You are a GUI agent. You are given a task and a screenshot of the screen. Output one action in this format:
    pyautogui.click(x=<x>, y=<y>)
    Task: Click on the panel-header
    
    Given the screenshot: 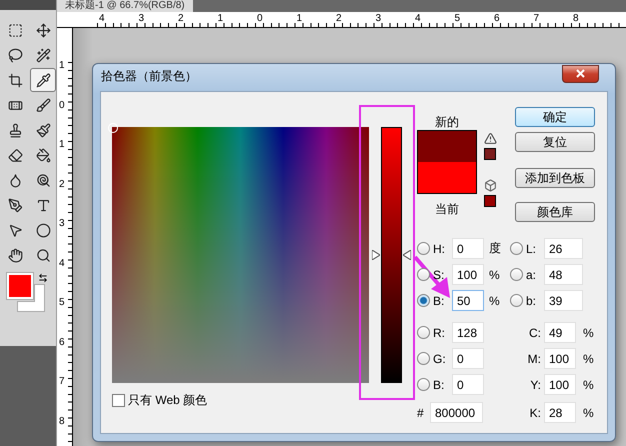 What is the action you would take?
    pyautogui.click(x=28, y=5)
    